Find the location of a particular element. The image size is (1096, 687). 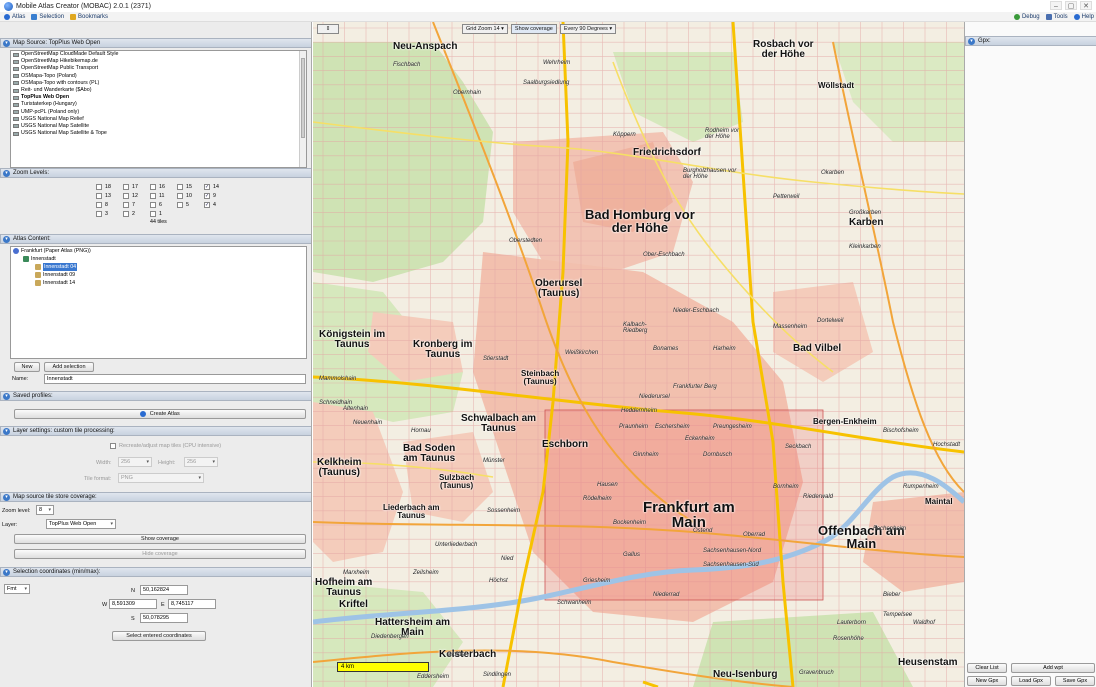

atlas-content-header: ▾ Atlas Content: is located at coordinates (155, 239).